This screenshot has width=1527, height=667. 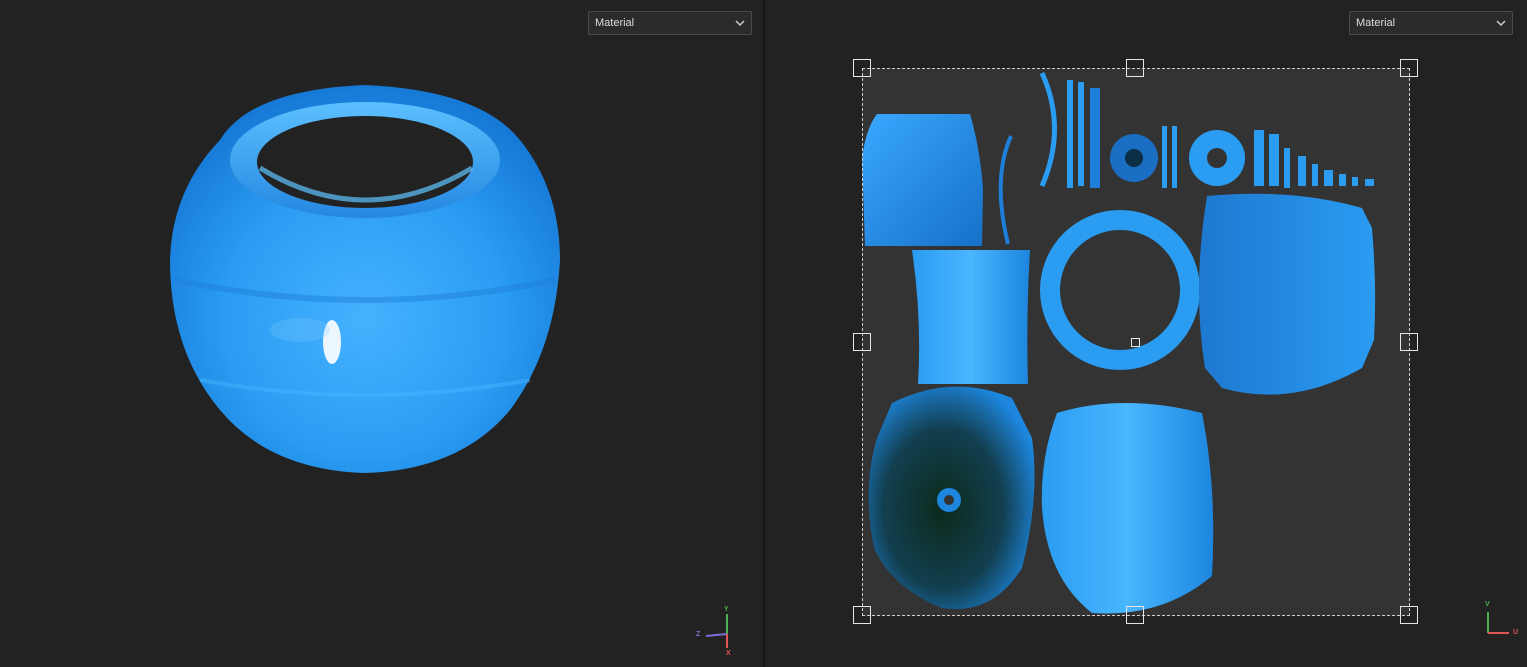 I want to click on material-dropdown-3d-value: Material, so click(x=615, y=23).